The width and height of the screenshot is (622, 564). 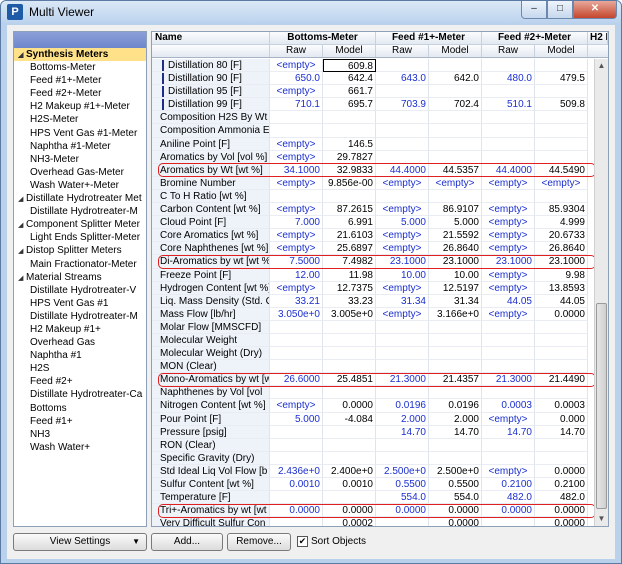 I want to click on model-value-cell: 509.8, so click(x=561, y=105).